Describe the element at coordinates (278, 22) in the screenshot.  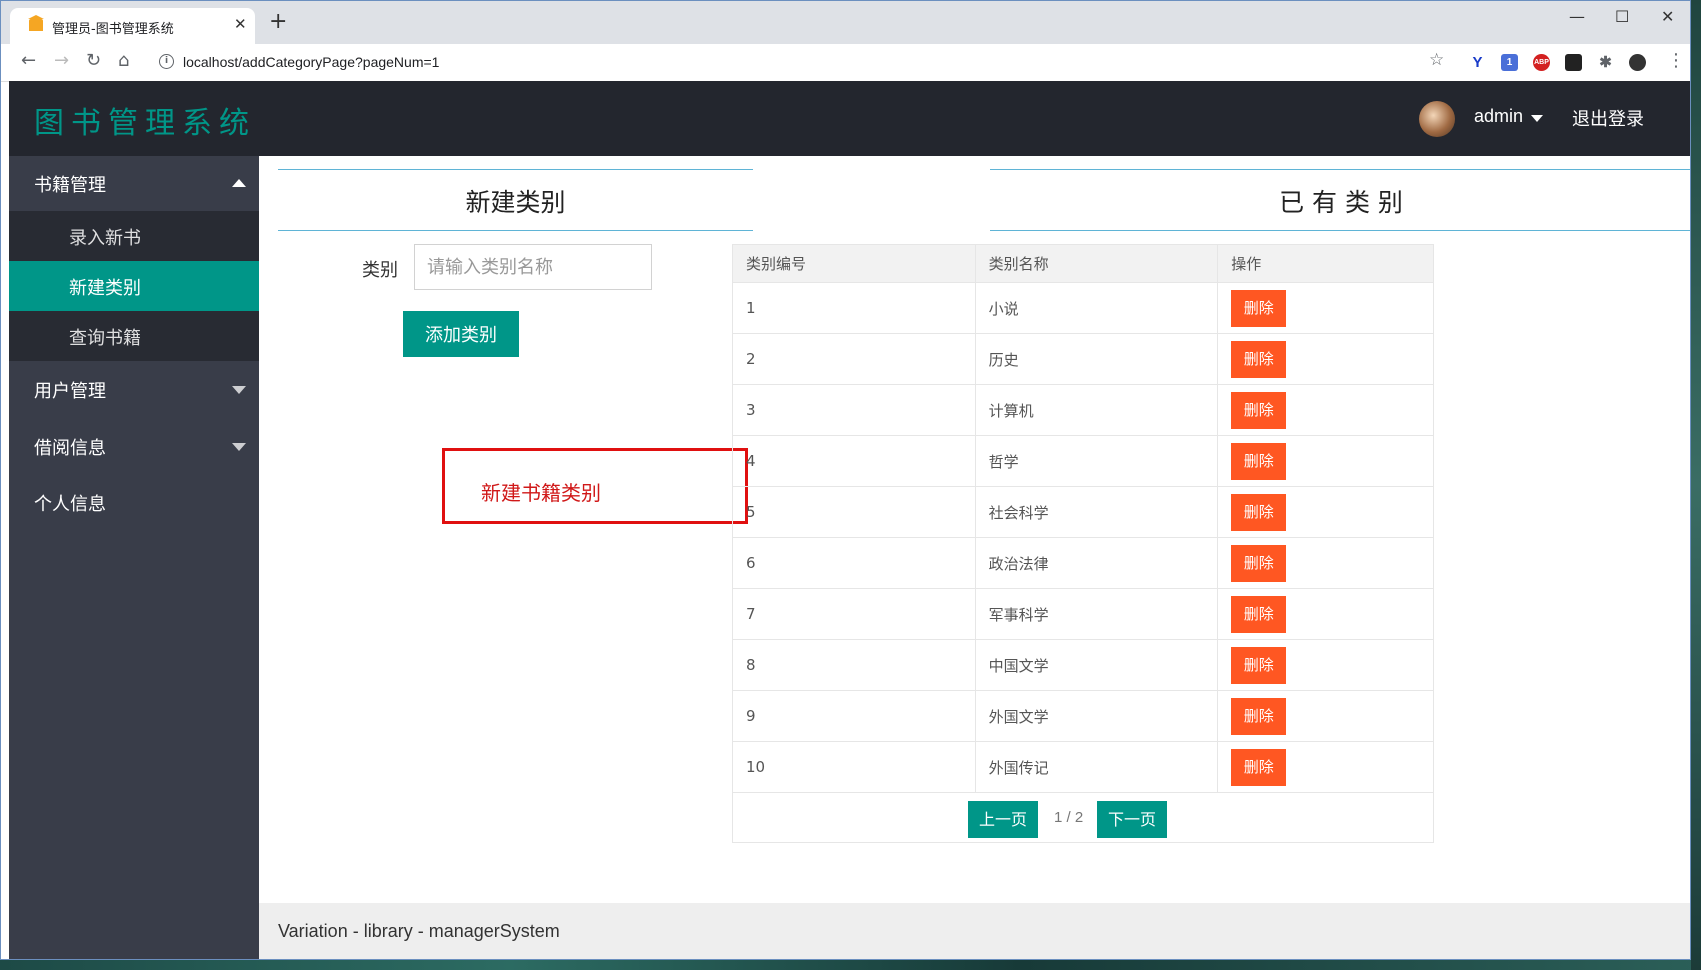
I see `new-tab-icon: +` at that location.